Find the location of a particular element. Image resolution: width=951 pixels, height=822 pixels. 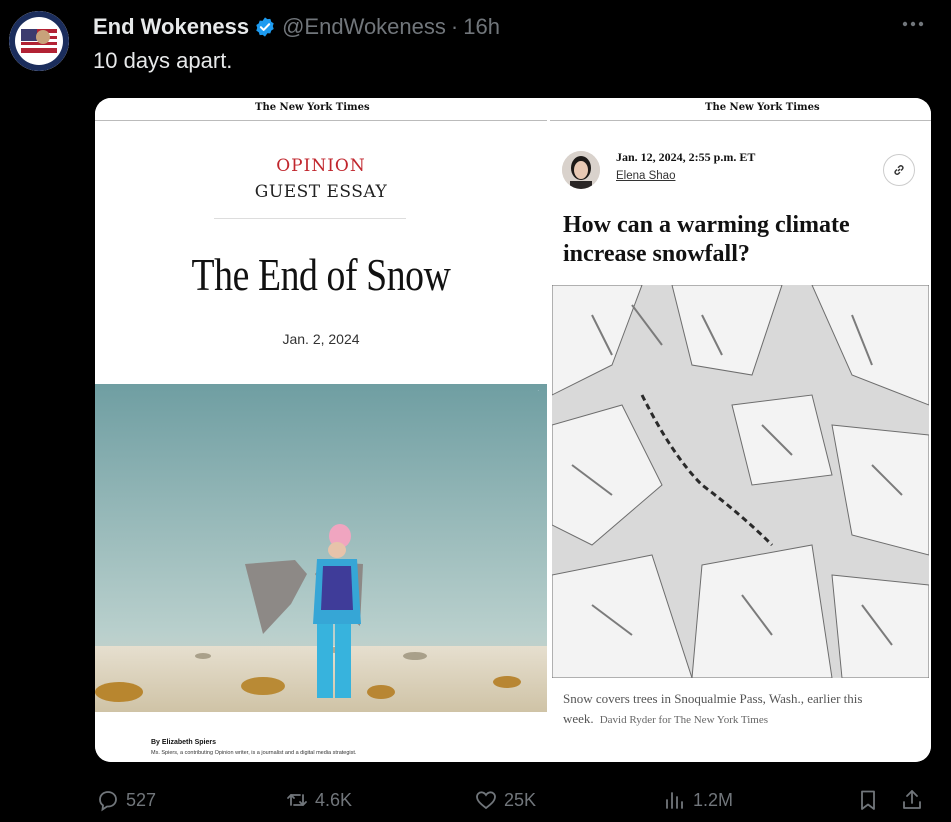

heart-icon is located at coordinates (486, 800).